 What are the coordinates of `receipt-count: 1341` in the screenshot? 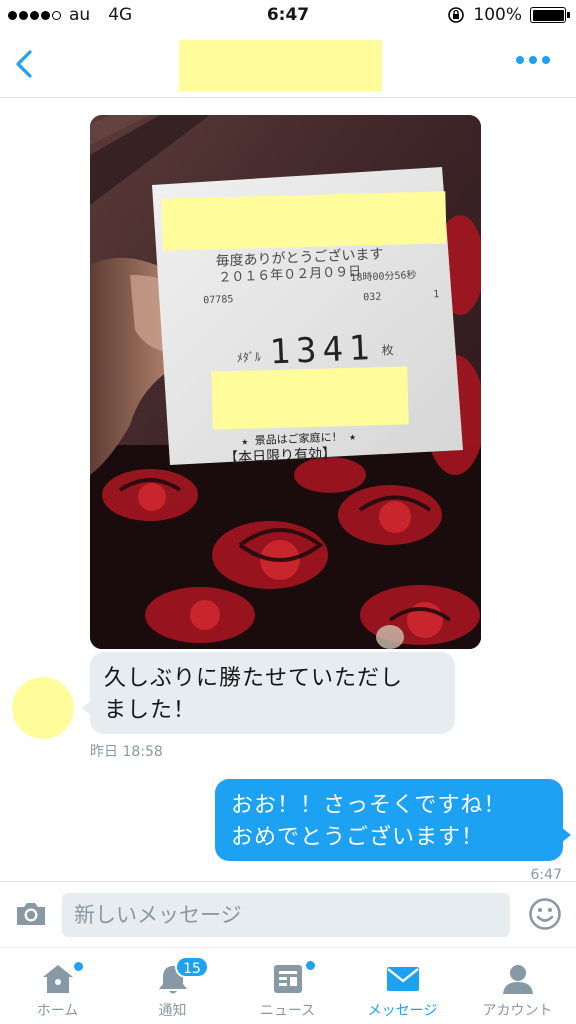 It's located at (323, 350).